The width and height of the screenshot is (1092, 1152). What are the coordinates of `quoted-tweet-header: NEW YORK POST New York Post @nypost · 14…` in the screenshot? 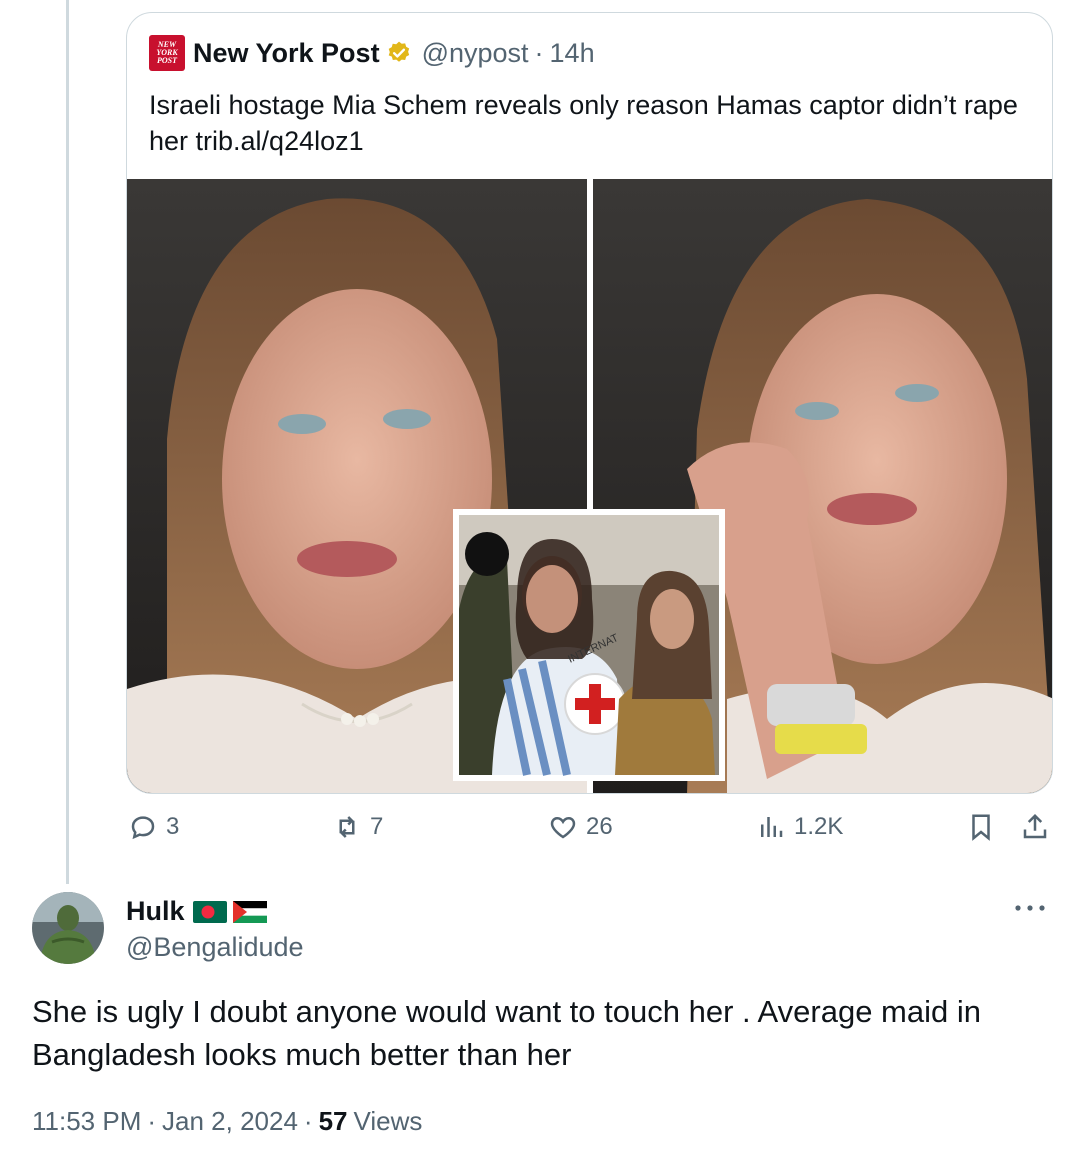 It's located at (372, 53).